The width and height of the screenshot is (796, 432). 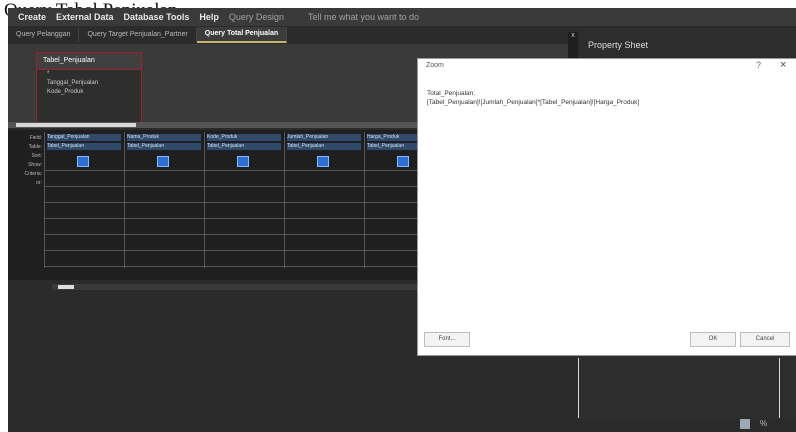 I want to click on row-label: Field:, so click(x=35, y=138).